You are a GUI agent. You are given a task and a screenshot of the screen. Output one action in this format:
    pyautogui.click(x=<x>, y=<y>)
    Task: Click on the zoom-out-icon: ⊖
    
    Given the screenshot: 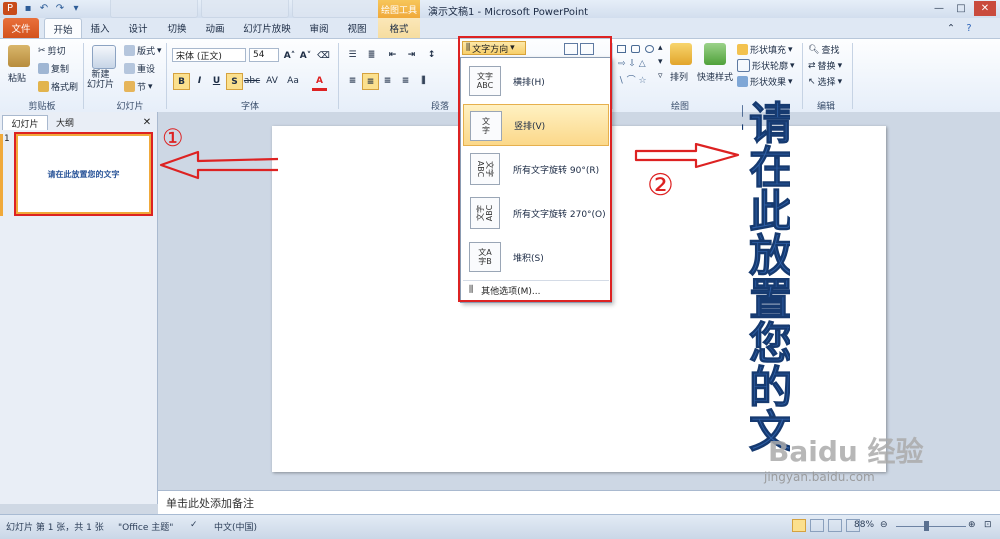 What is the action you would take?
    pyautogui.click(x=884, y=525)
    